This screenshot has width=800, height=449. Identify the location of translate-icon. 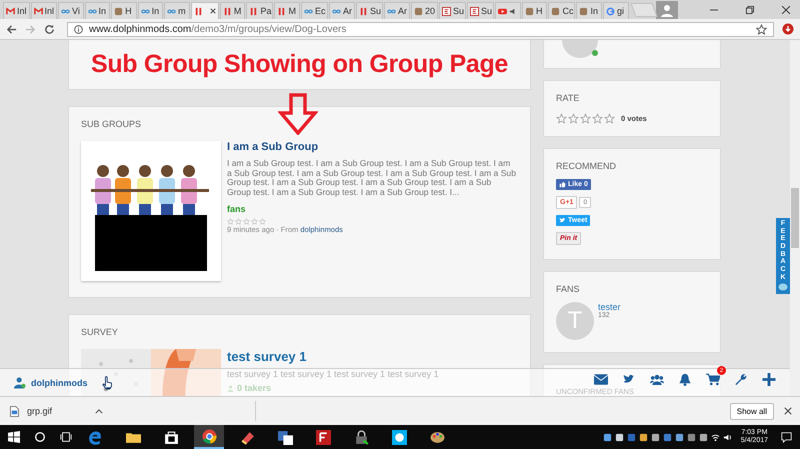
(285, 437).